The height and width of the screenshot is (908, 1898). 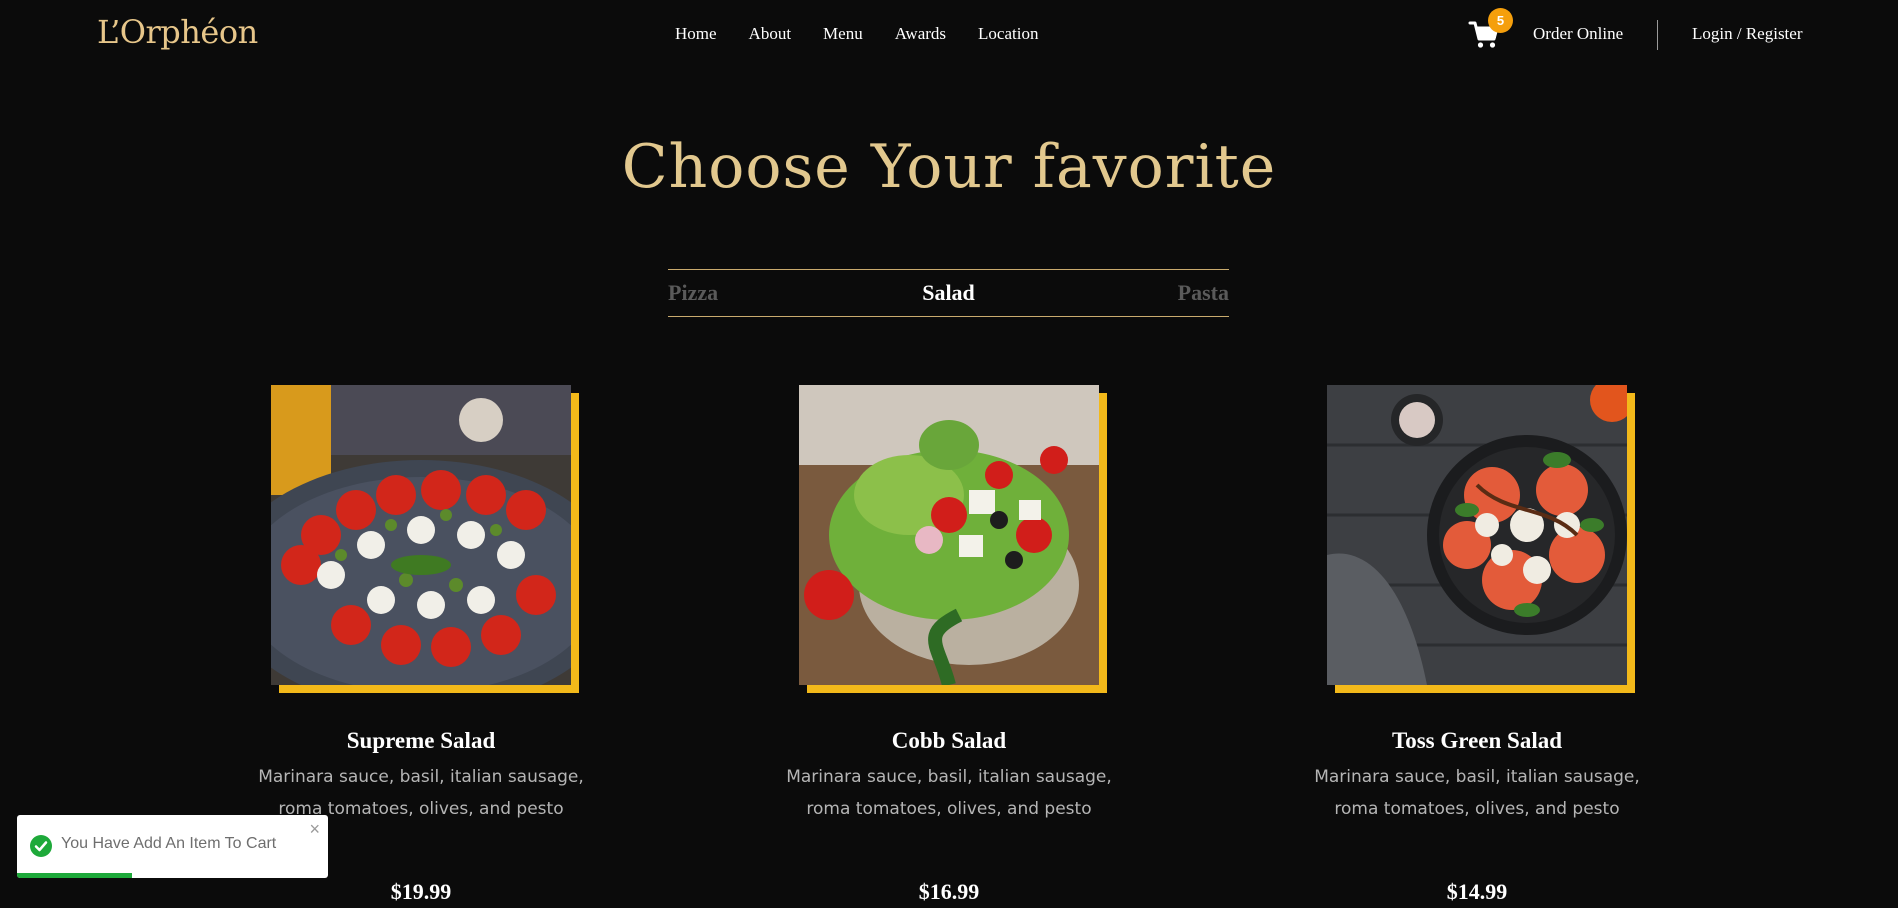 What do you see at coordinates (41, 846) in the screenshot?
I see `check-circle-icon` at bounding box center [41, 846].